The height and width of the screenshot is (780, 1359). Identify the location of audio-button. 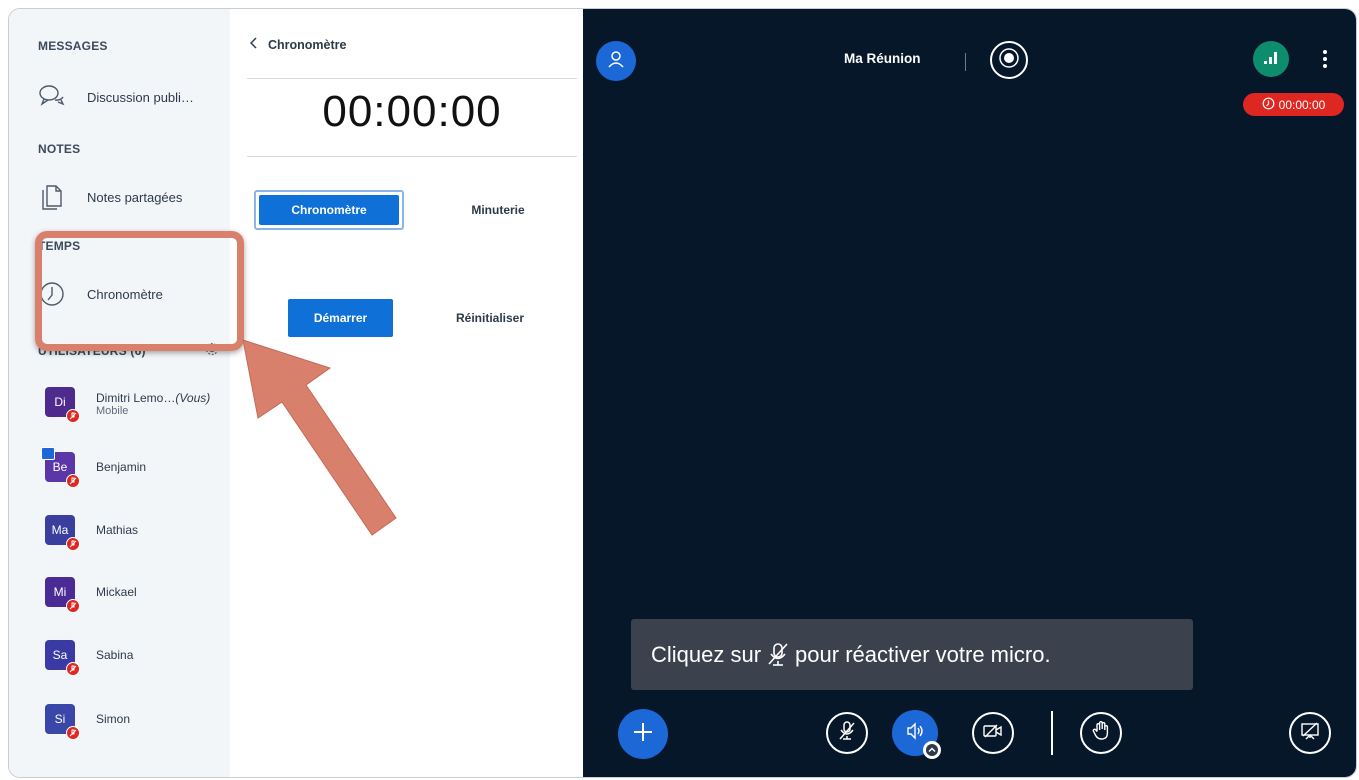
(916, 734).